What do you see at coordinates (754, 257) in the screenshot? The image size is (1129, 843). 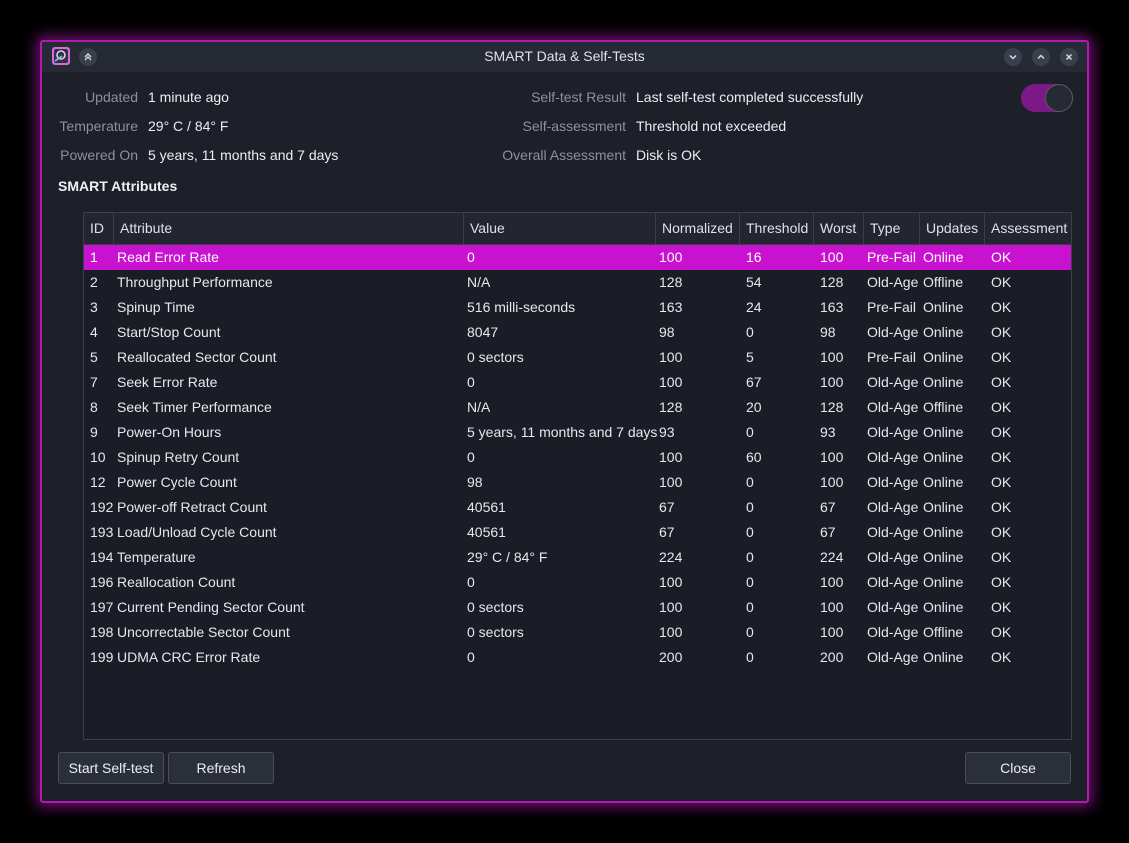 I see `row-threshold-cell: 16` at bounding box center [754, 257].